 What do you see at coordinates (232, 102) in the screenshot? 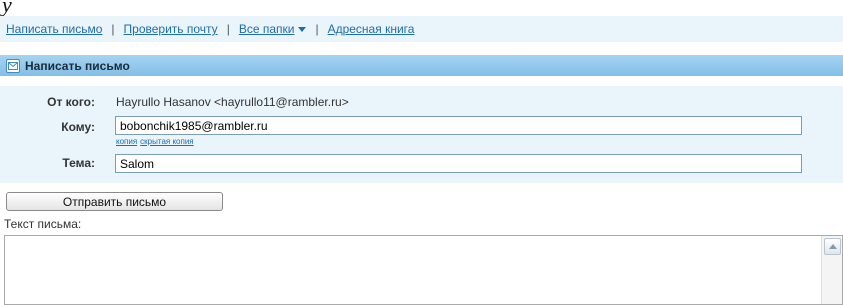
I see `from-value: Hayrullo Hasanov <hayrullo11@rambler.ru>` at bounding box center [232, 102].